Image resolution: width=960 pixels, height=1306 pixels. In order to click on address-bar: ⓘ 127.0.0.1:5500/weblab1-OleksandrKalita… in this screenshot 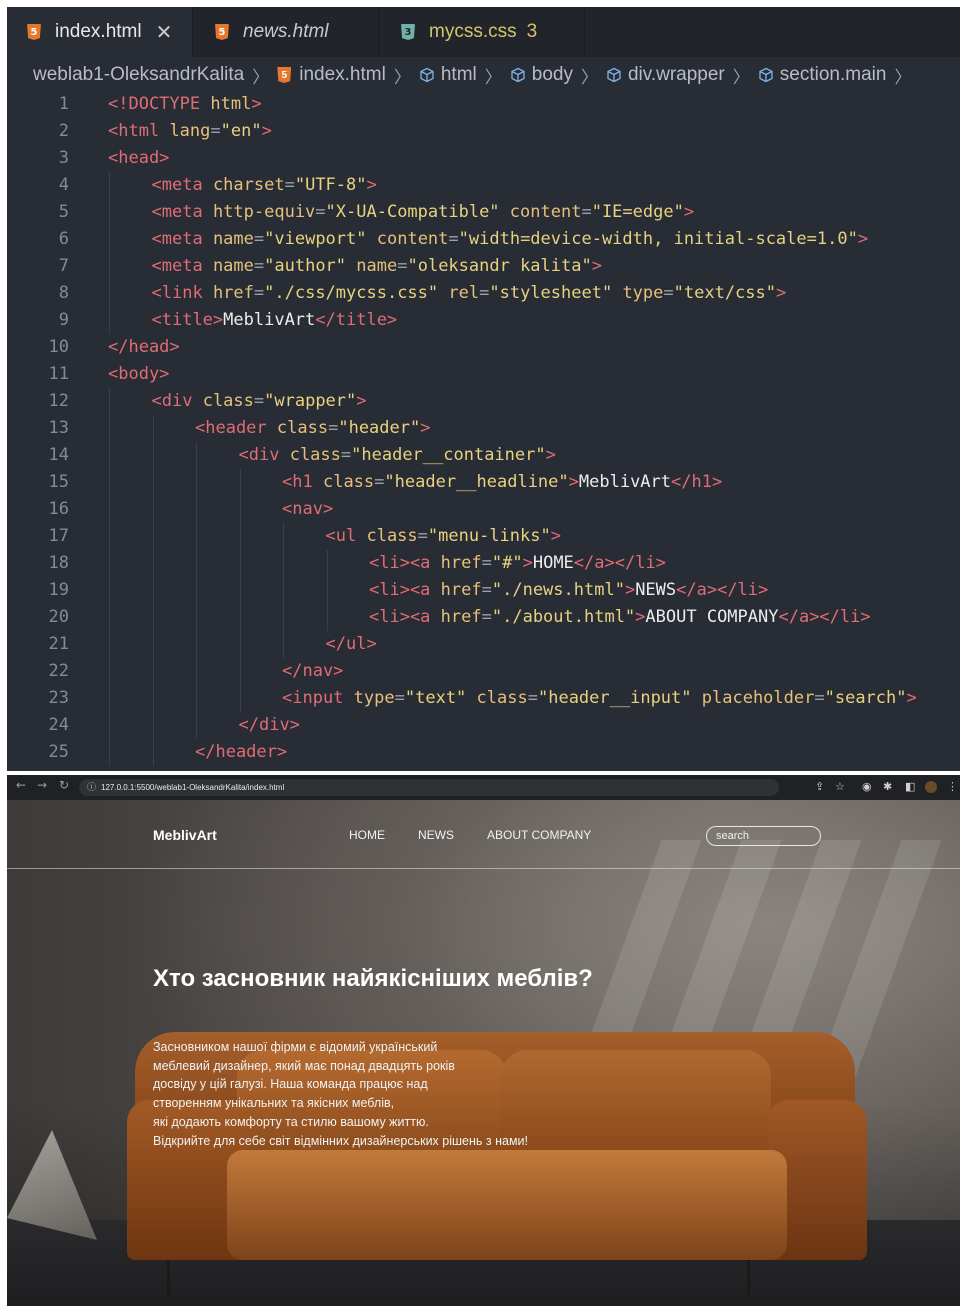, I will do `click(429, 787)`.